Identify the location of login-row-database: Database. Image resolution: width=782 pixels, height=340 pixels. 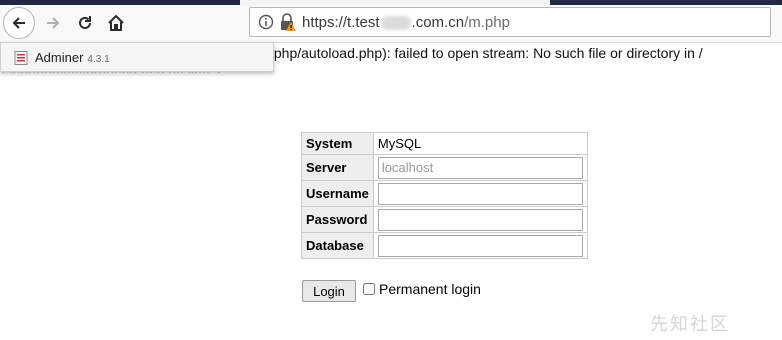
(444, 245).